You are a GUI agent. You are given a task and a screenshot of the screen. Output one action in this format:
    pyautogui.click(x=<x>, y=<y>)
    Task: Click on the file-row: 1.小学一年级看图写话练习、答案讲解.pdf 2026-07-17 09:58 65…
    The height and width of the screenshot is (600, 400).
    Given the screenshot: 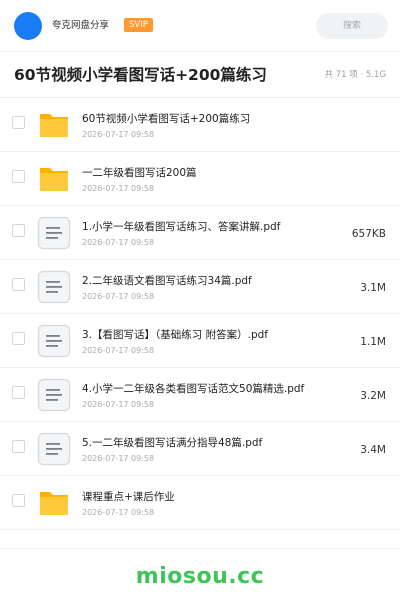 What is the action you would take?
    pyautogui.click(x=200, y=233)
    